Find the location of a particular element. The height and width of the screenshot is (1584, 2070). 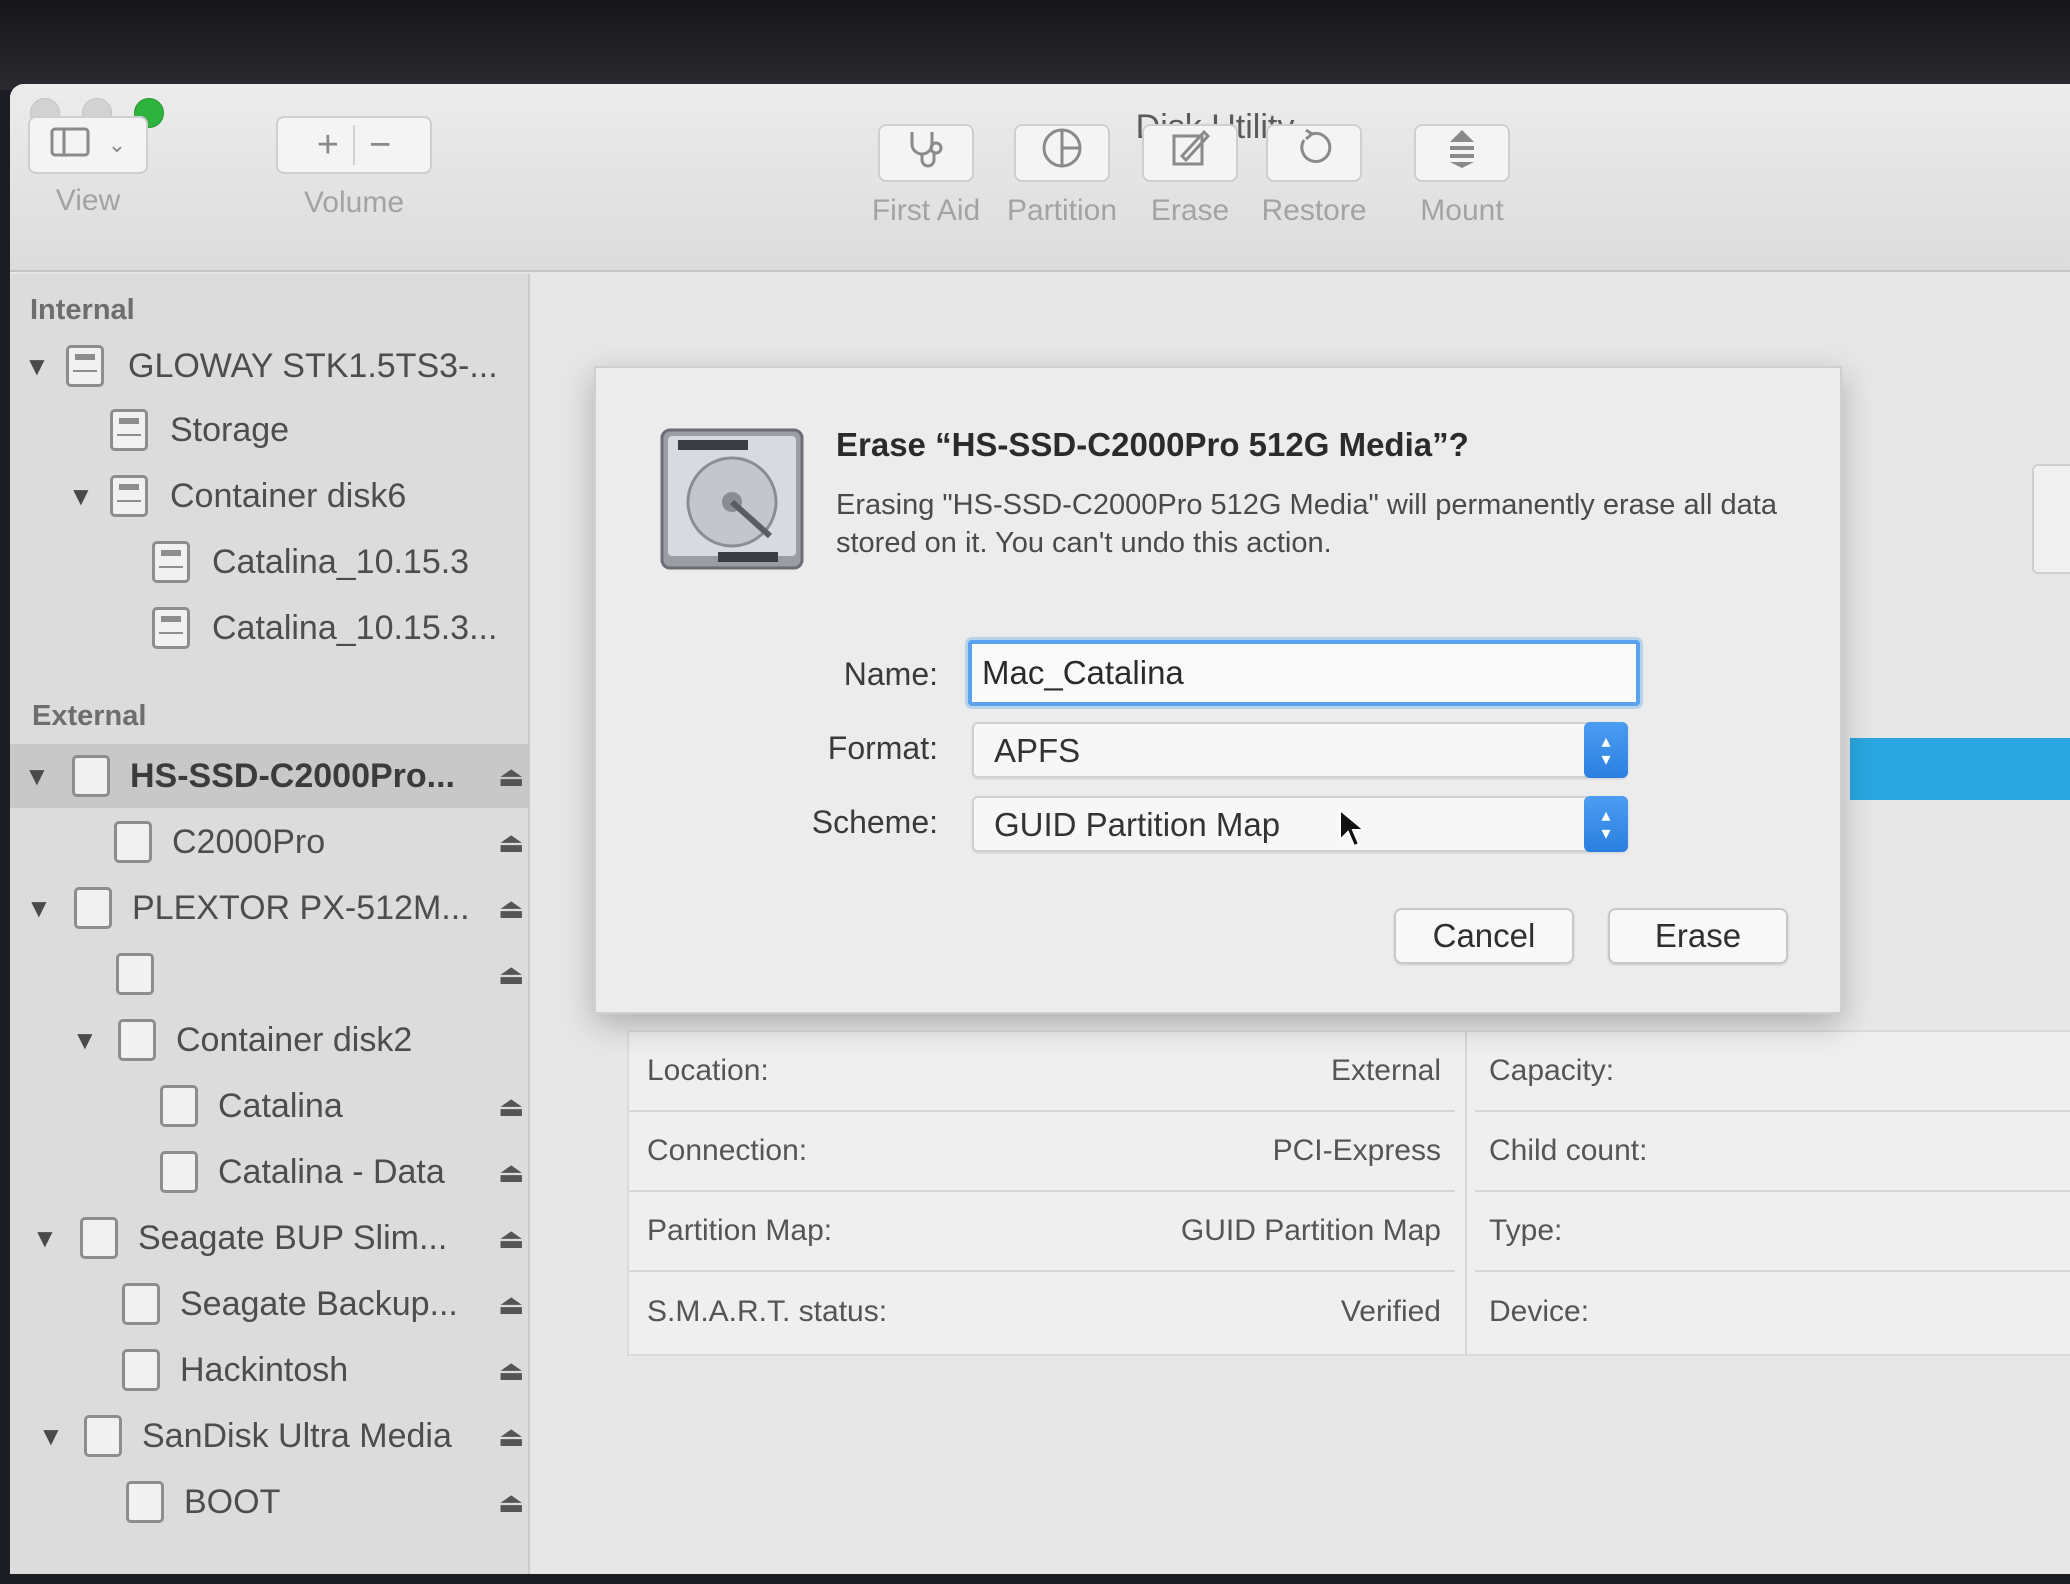

screen-bezel-bottom is located at coordinates (1035, 1579).